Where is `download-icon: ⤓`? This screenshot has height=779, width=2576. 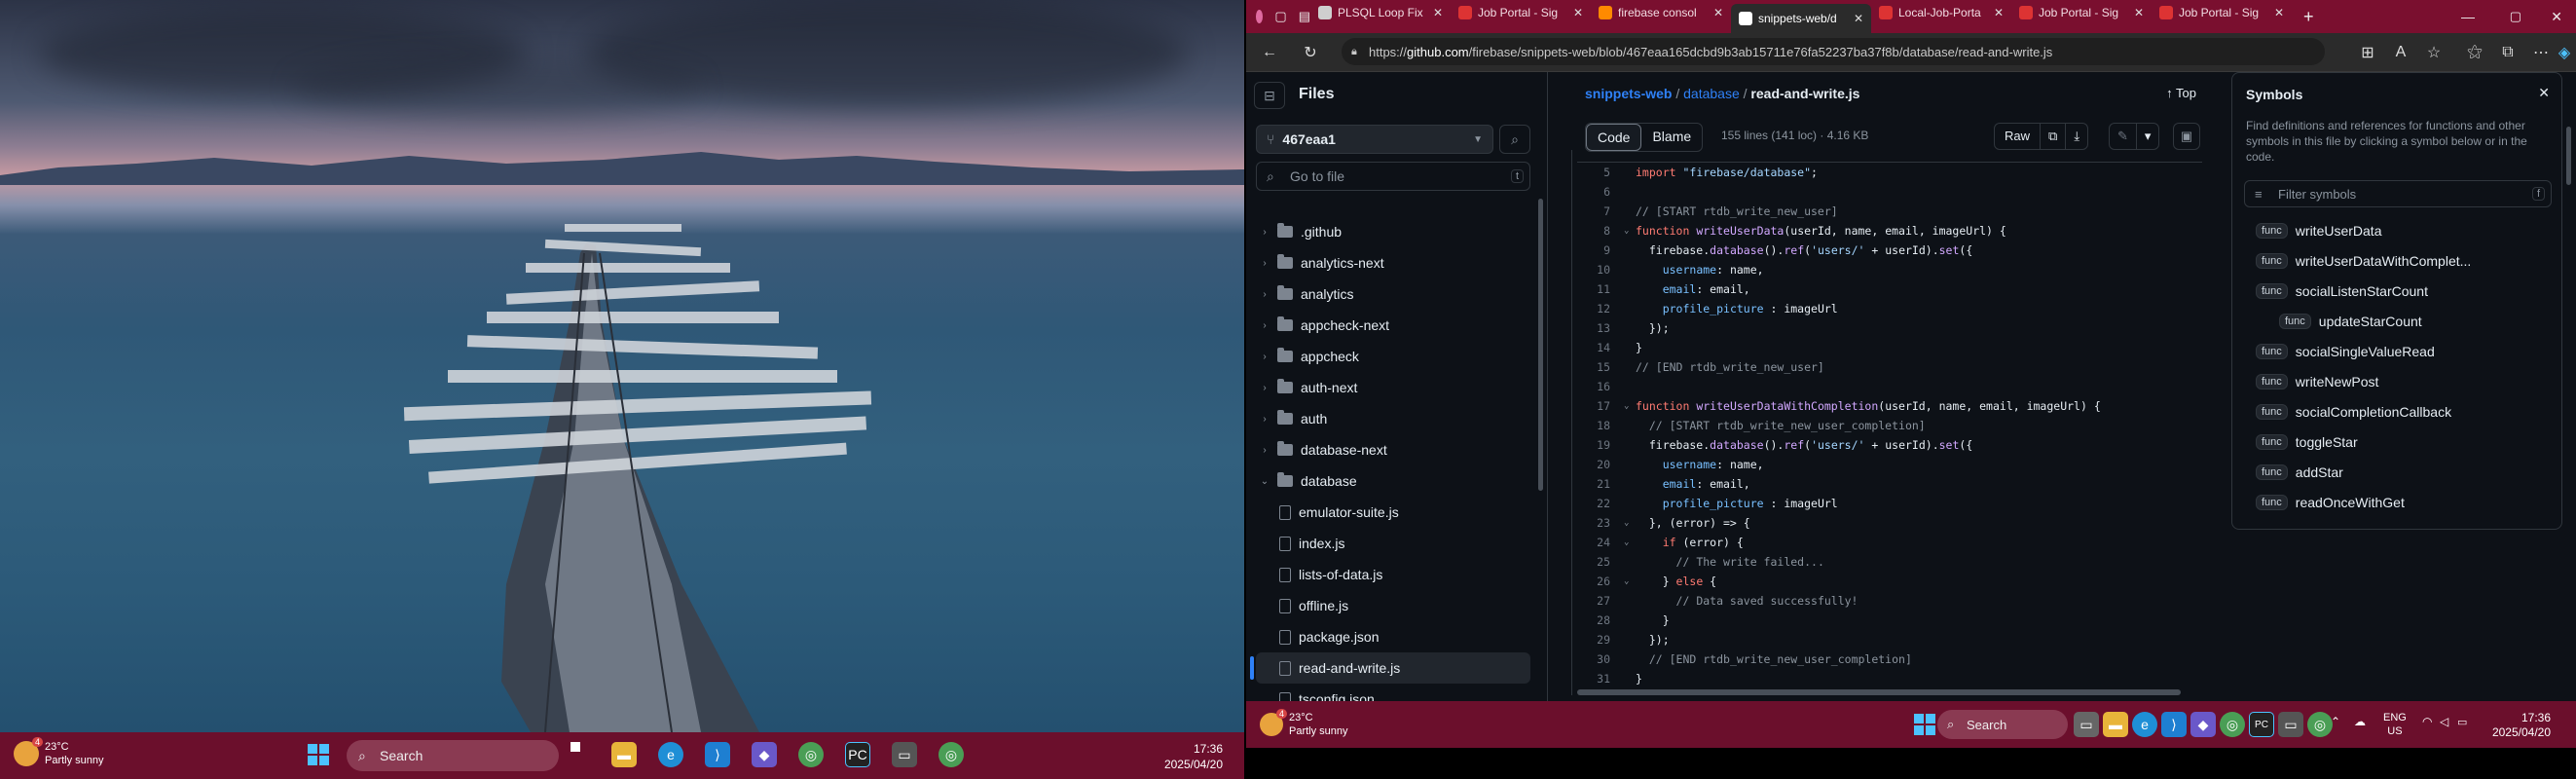 download-icon: ⤓ is located at coordinates (2076, 136).